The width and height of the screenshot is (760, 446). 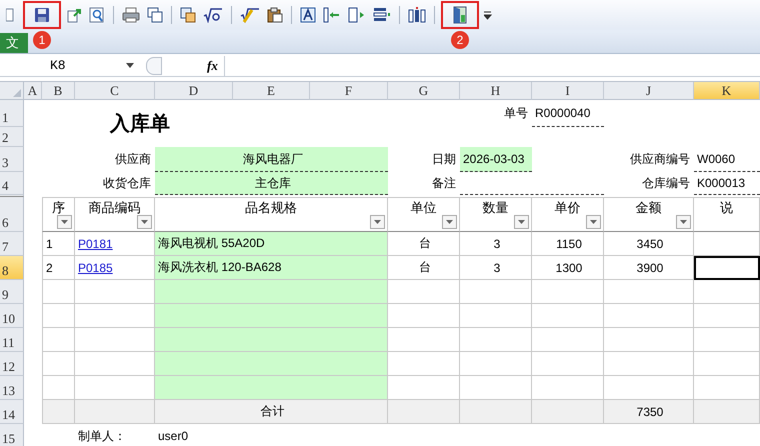 I want to click on row-header: 14, so click(x=12, y=412).